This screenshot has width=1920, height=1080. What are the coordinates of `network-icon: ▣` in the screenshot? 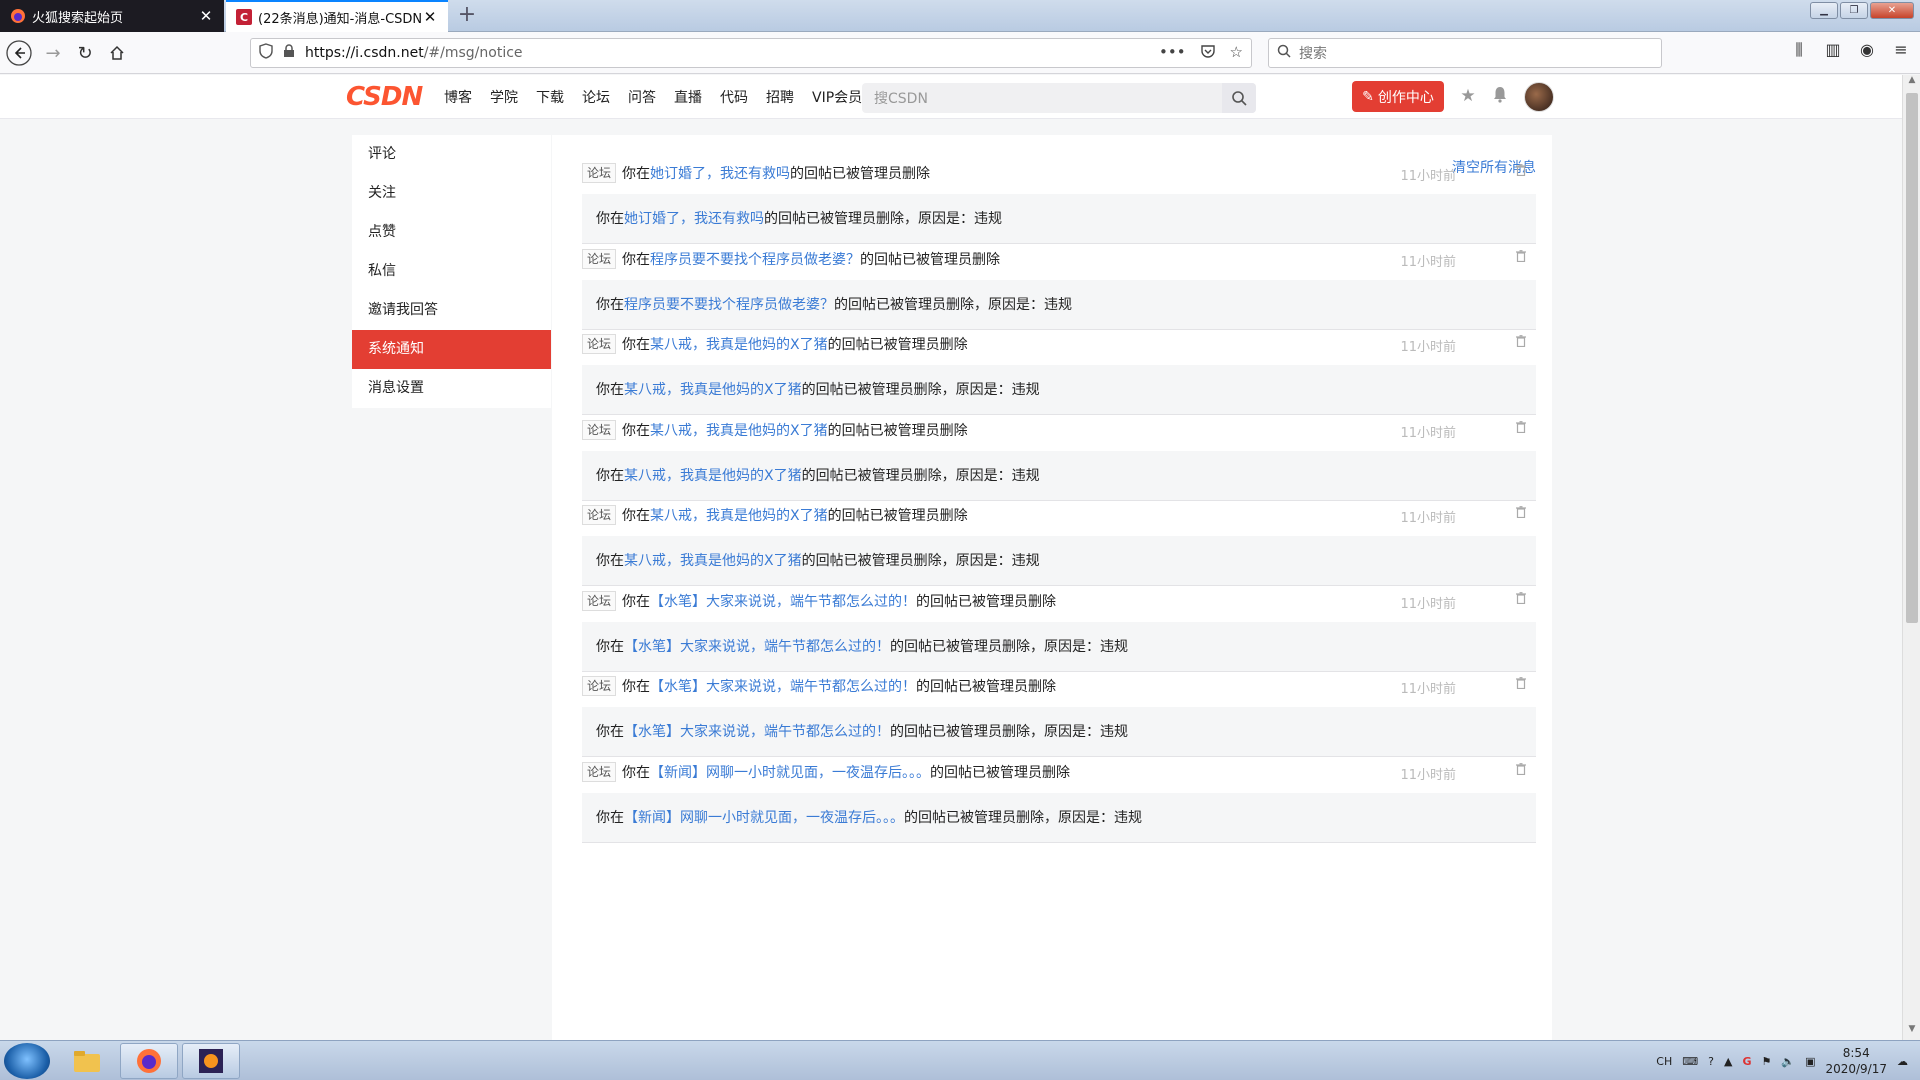 It's located at (1810, 1061).